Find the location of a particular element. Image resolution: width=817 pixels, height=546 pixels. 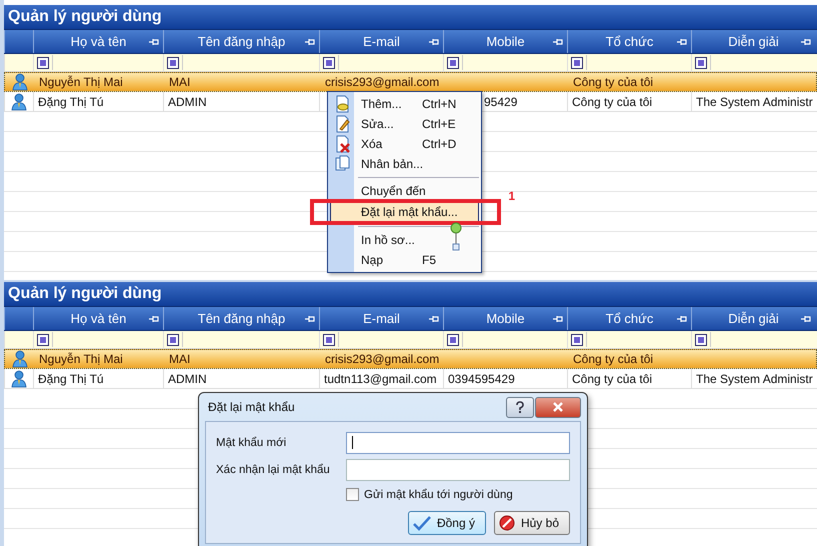

table-cell: tudtn113@gmail.com is located at coordinates (381, 378).